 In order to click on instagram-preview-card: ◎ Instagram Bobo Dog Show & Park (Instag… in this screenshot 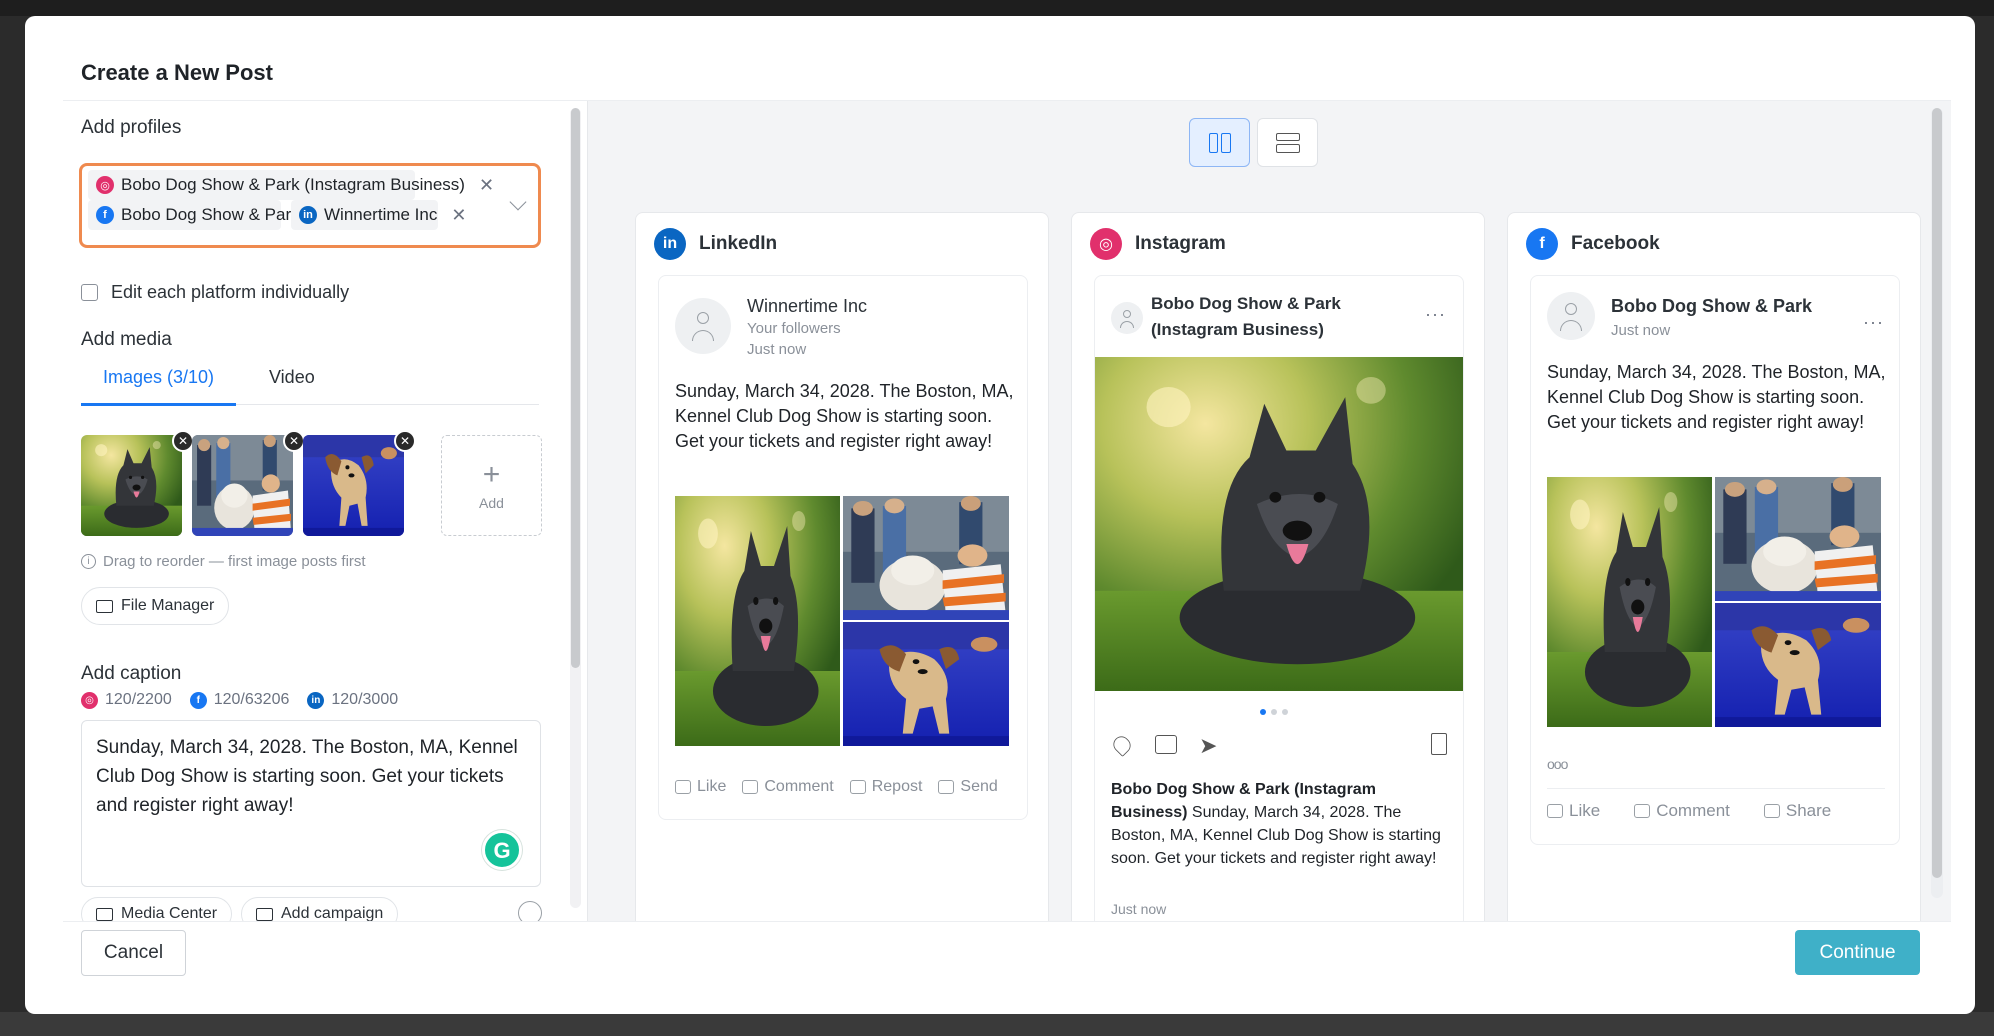, I will do `click(1278, 566)`.